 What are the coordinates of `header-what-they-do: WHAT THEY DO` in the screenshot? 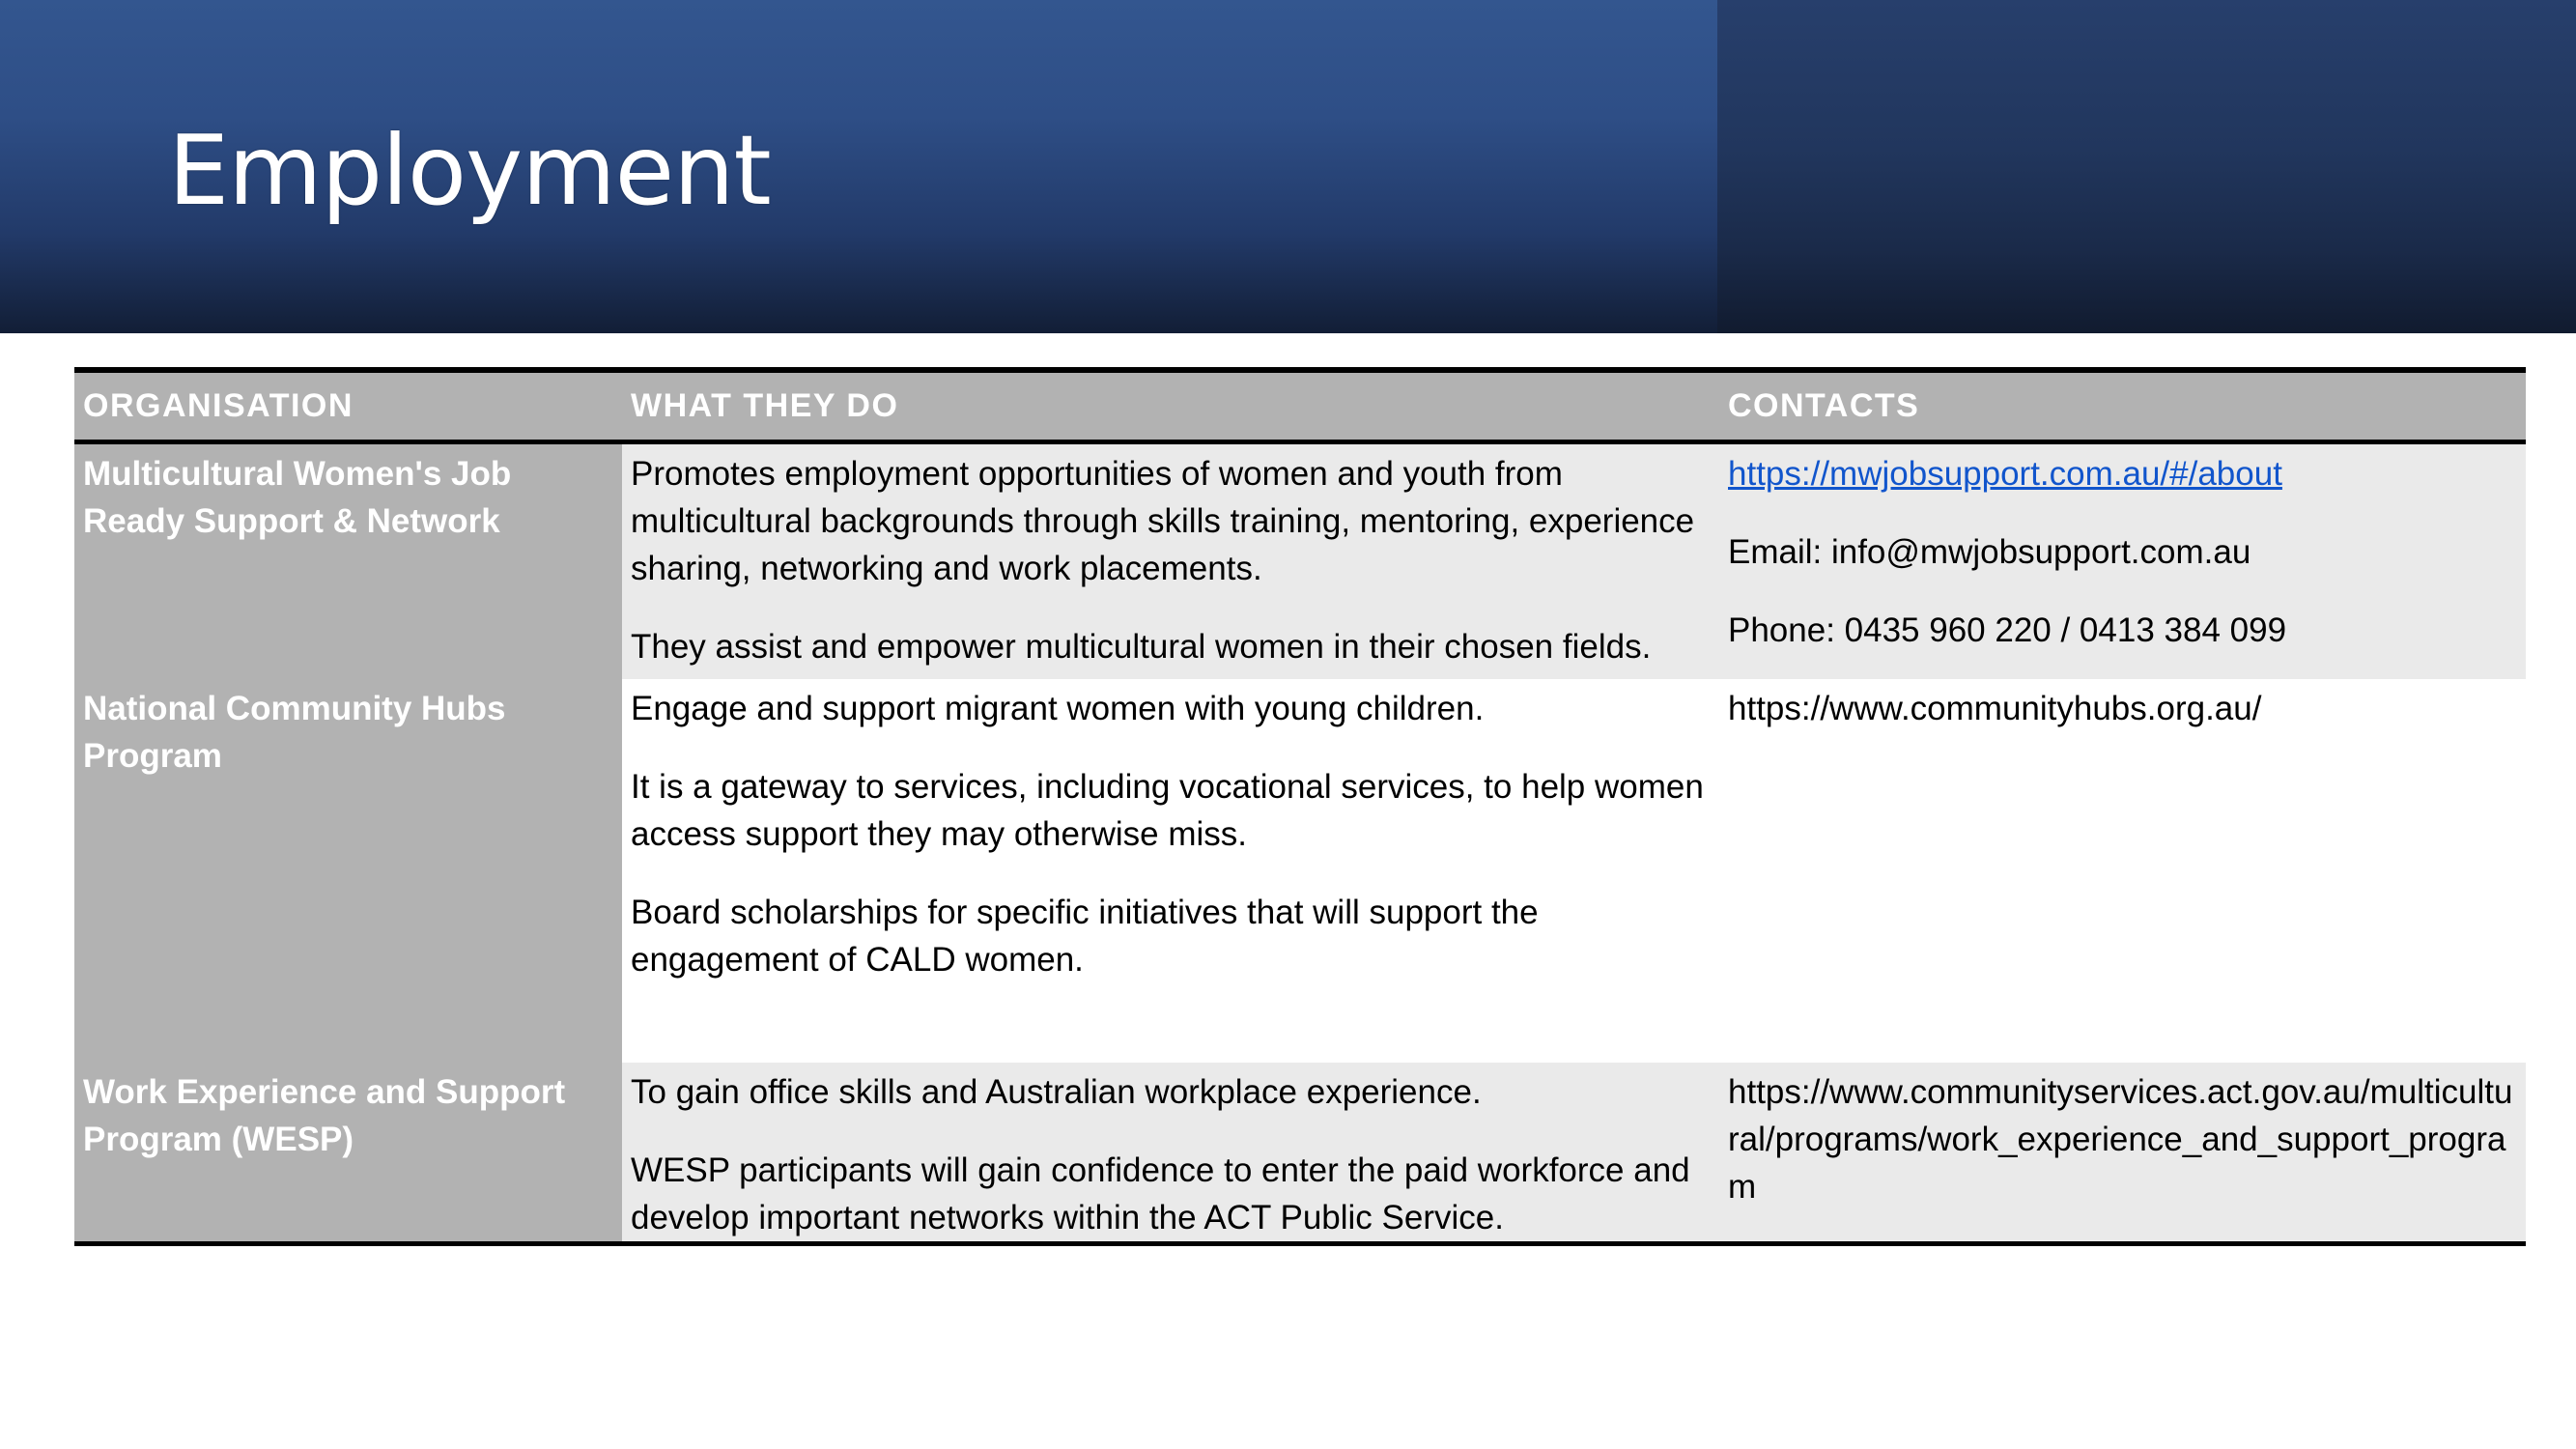 It's located at (765, 405).